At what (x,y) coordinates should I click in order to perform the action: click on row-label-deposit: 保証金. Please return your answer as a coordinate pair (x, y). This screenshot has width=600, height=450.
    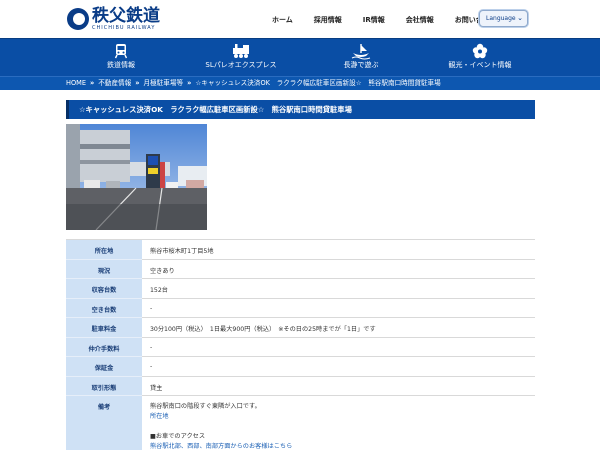
    Looking at the image, I should click on (104, 366).